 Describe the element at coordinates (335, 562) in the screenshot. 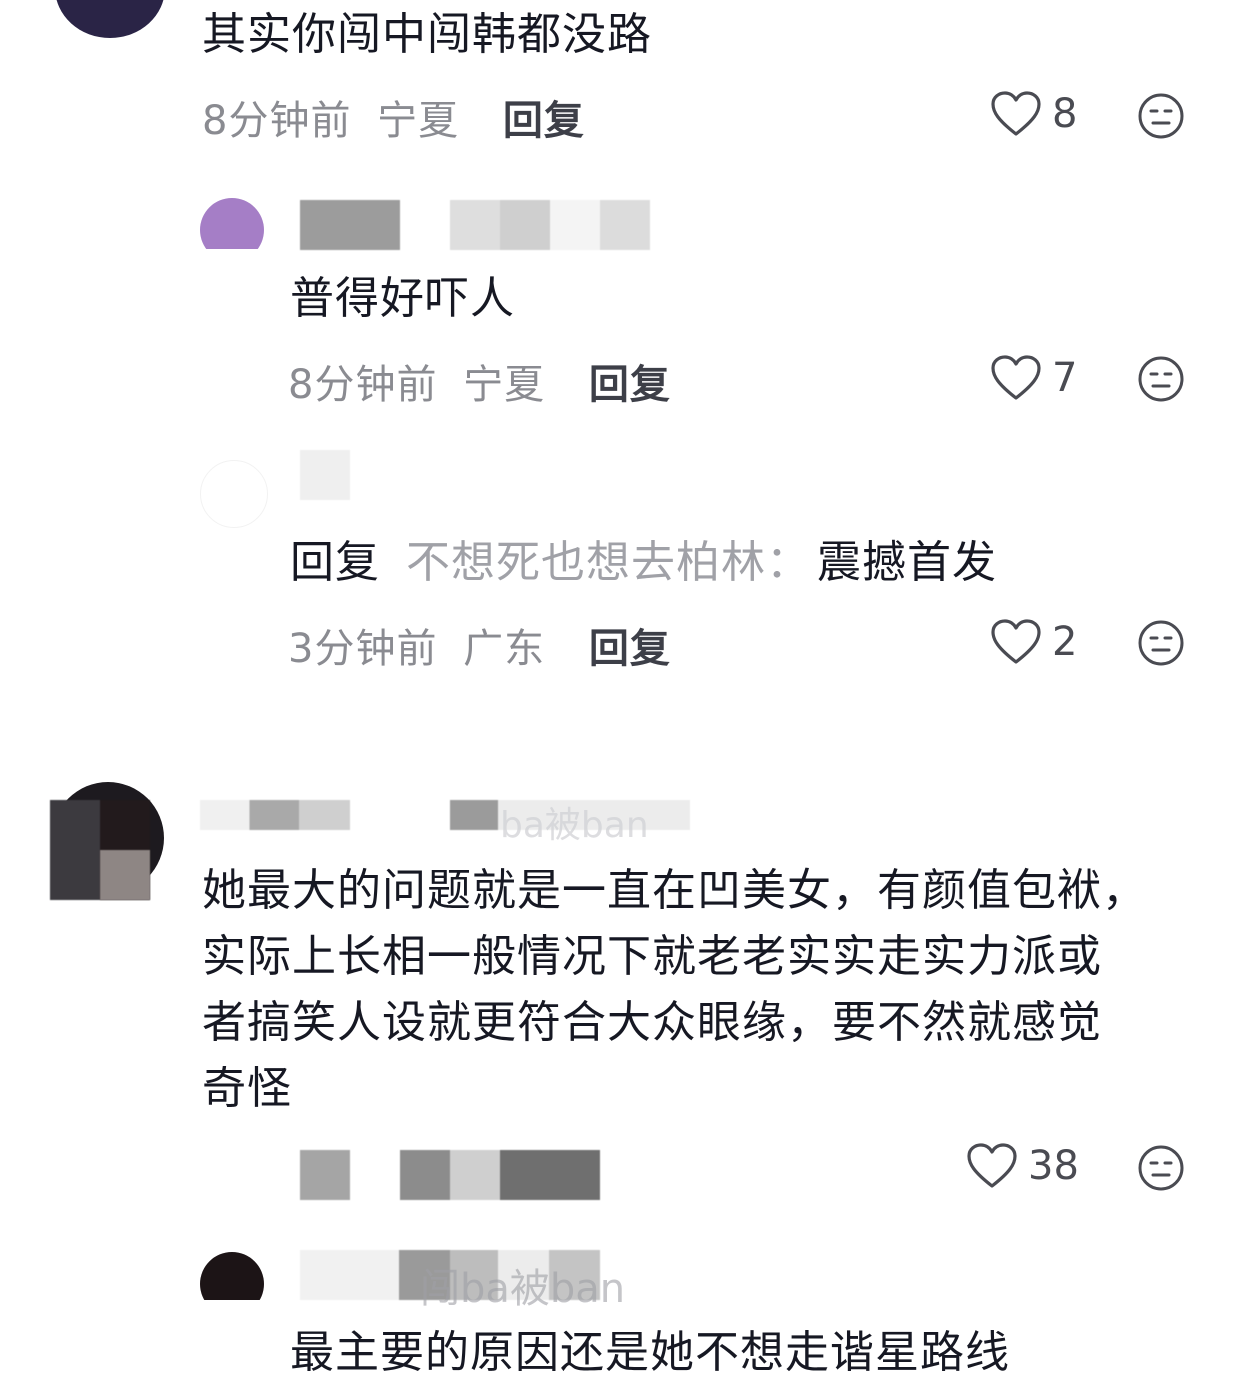

I see `reply-prefix: 回复` at that location.